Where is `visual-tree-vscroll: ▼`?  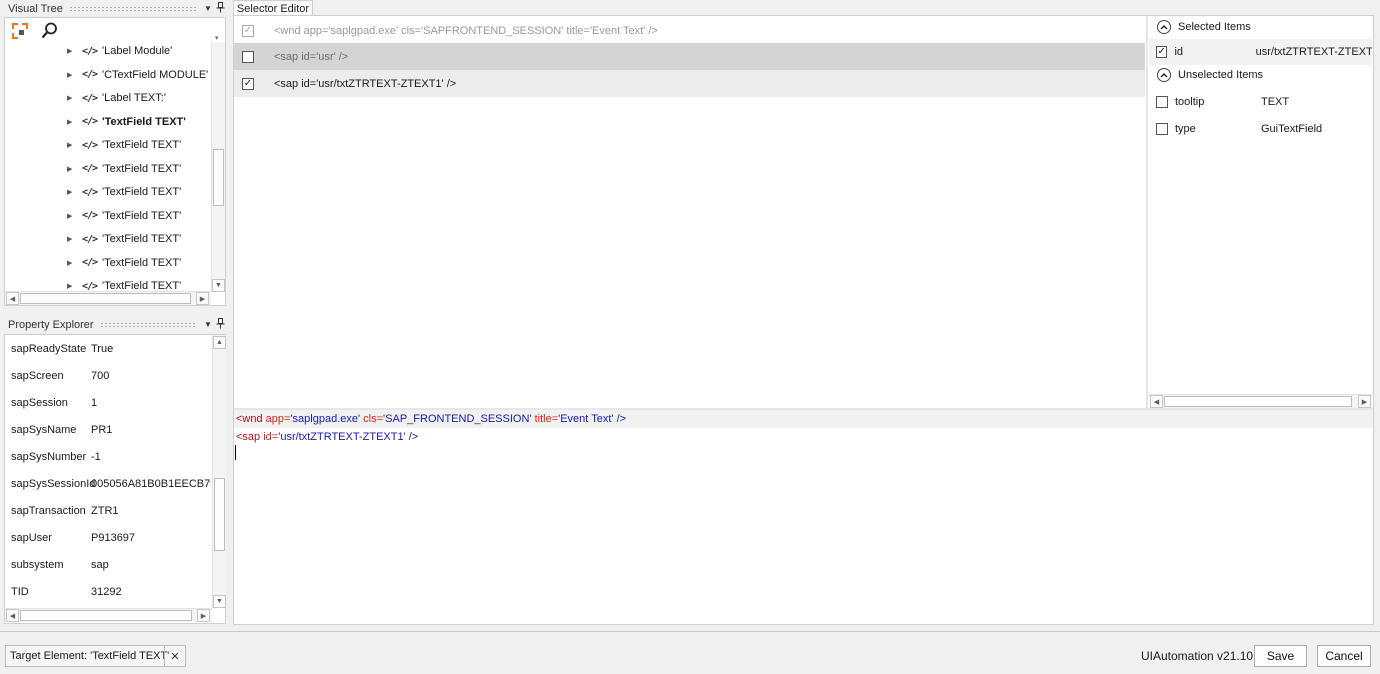 visual-tree-vscroll: ▼ is located at coordinates (218, 167).